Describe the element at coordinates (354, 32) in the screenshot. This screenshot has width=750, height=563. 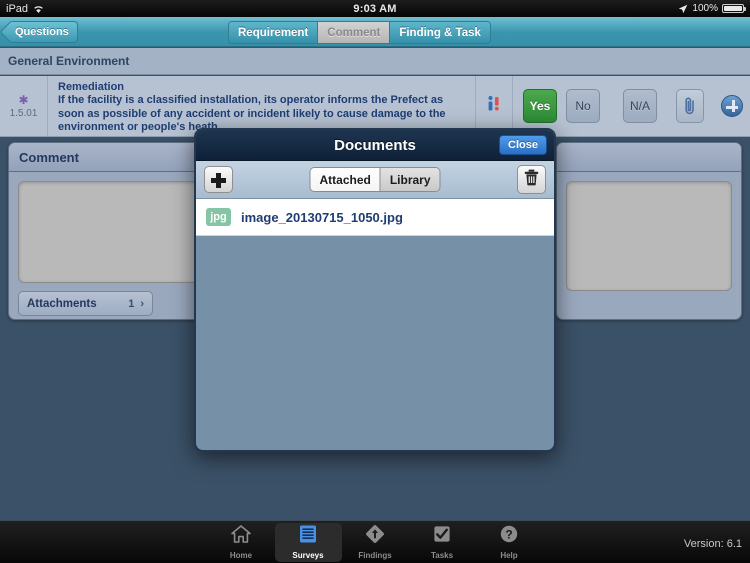
I see `tab-comment: Comment` at that location.